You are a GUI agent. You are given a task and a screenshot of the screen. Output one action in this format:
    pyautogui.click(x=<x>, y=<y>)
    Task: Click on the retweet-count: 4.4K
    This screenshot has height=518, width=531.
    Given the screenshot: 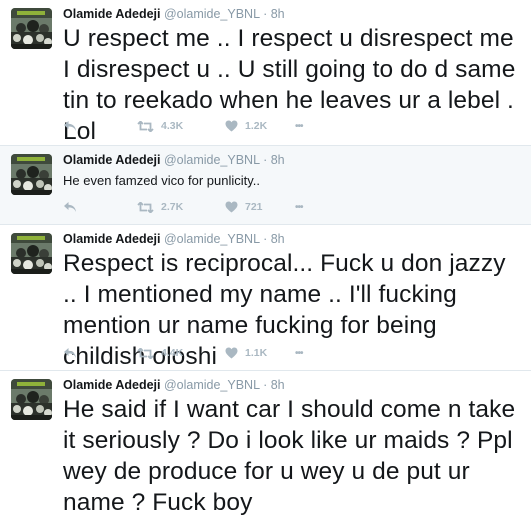 What is the action you would take?
    pyautogui.click(x=172, y=353)
    